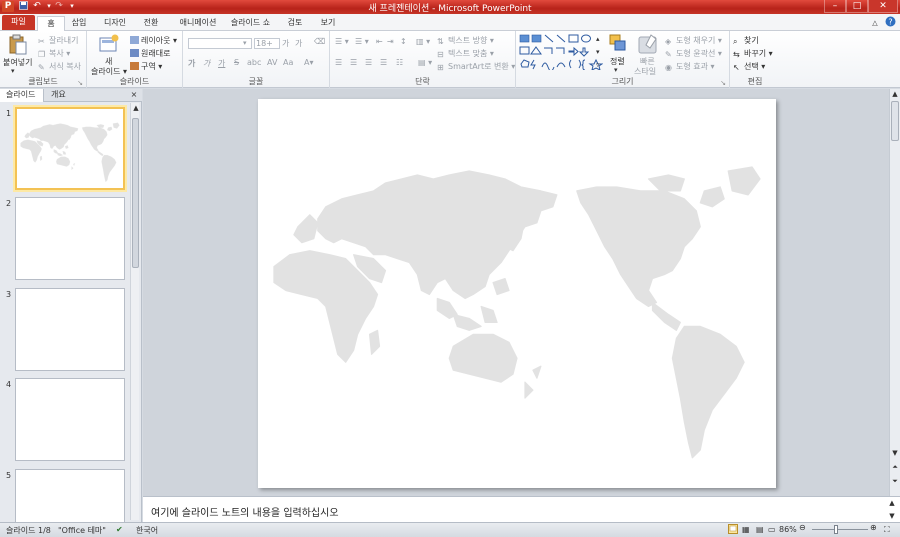 This screenshot has width=900, height=537. I want to click on zoom-slider-track, so click(840, 529).